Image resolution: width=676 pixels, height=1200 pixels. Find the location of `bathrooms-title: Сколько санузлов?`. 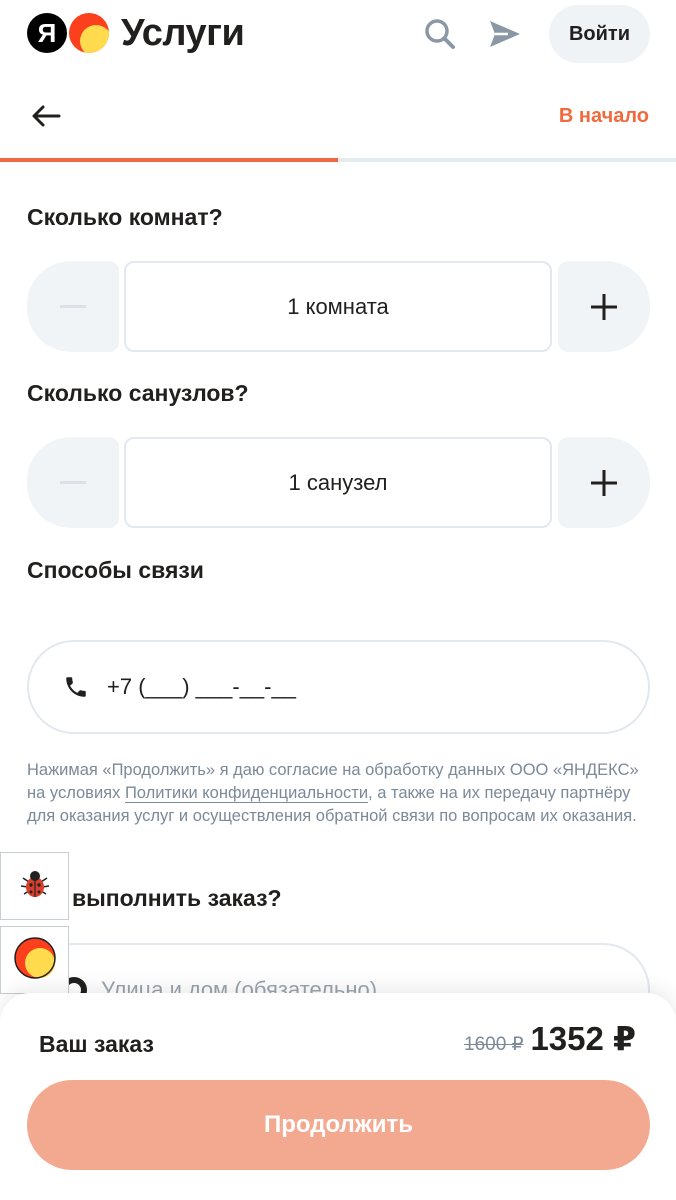

bathrooms-title: Сколько санузлов? is located at coordinates (138, 393).